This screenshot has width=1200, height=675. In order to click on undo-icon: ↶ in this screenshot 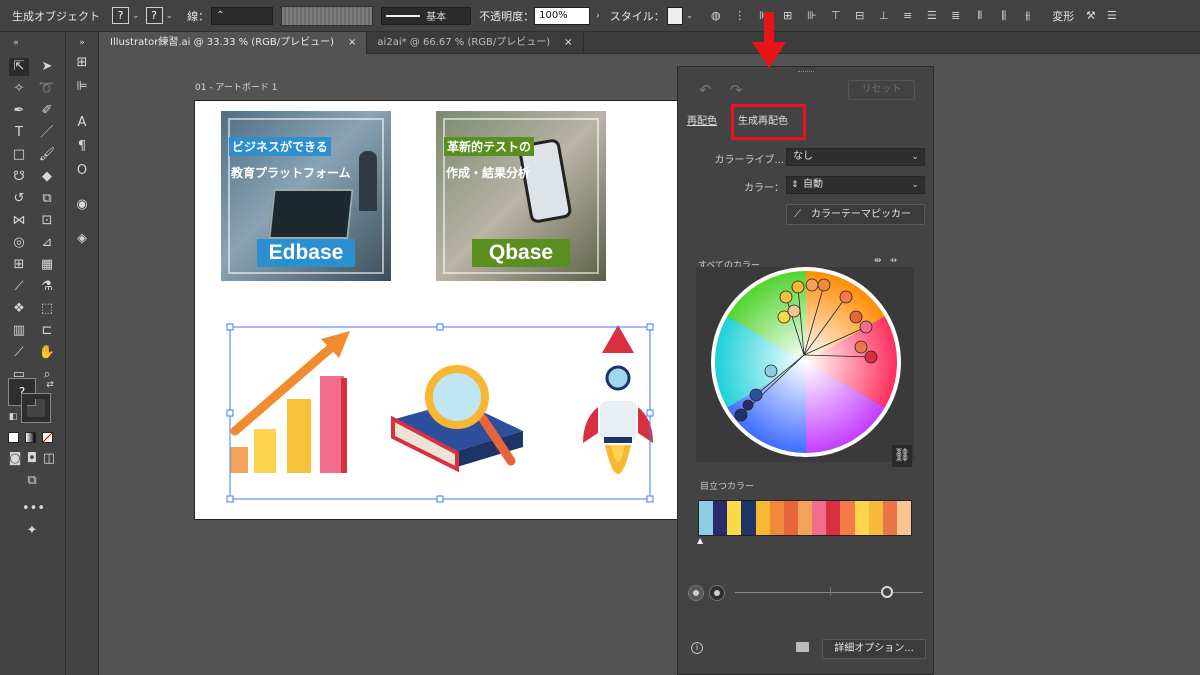, I will do `click(705, 90)`.